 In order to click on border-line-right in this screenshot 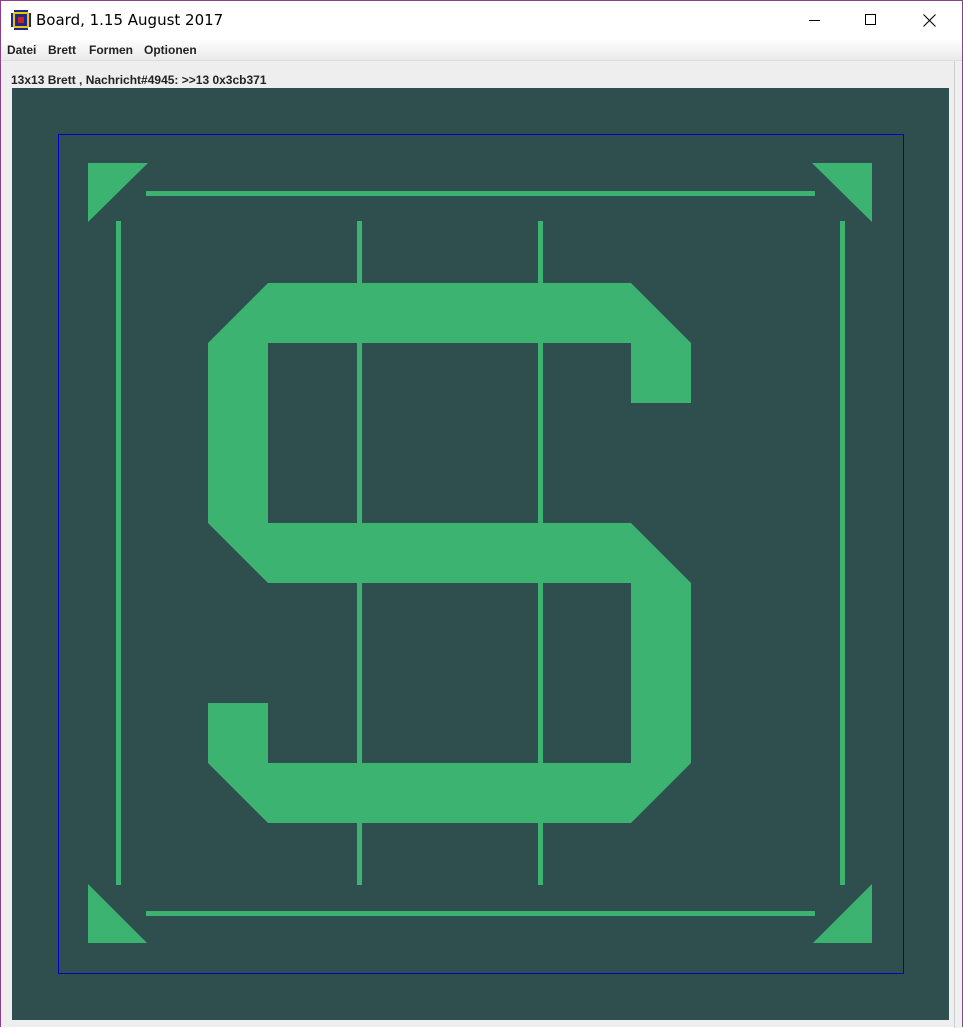, I will do `click(842, 553)`.